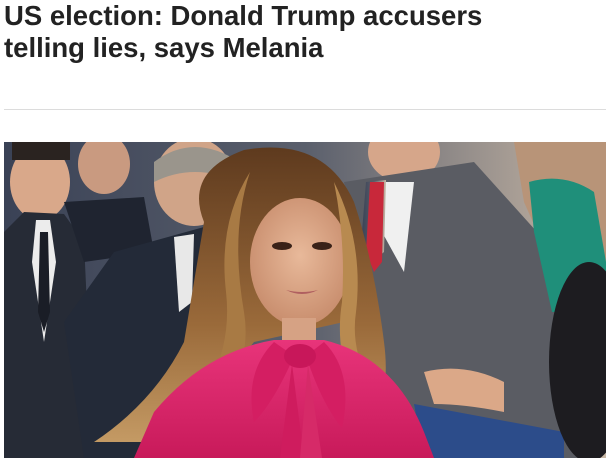 The image size is (608, 458). What do you see at coordinates (305, 109) in the screenshot?
I see `divider` at bounding box center [305, 109].